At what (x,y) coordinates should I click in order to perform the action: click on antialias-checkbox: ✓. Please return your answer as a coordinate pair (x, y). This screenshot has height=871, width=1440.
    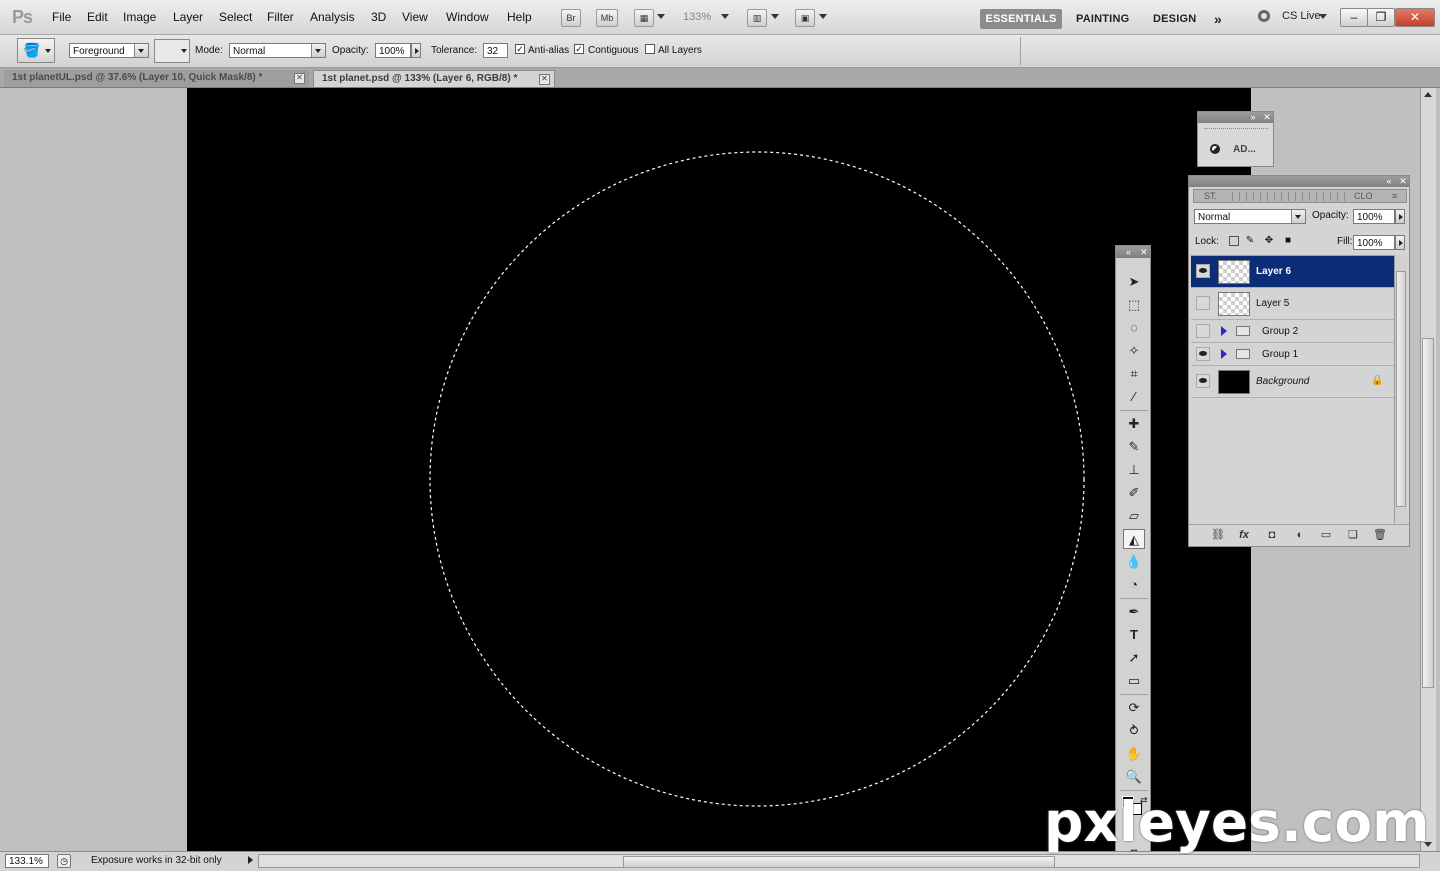
    Looking at the image, I should click on (520, 49).